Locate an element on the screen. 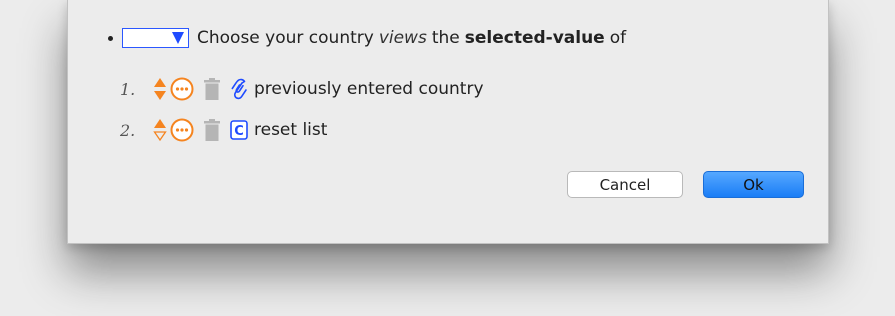 This screenshot has width=895, height=316. list-item: 1. previously entered country is located at coordinates (302, 89).